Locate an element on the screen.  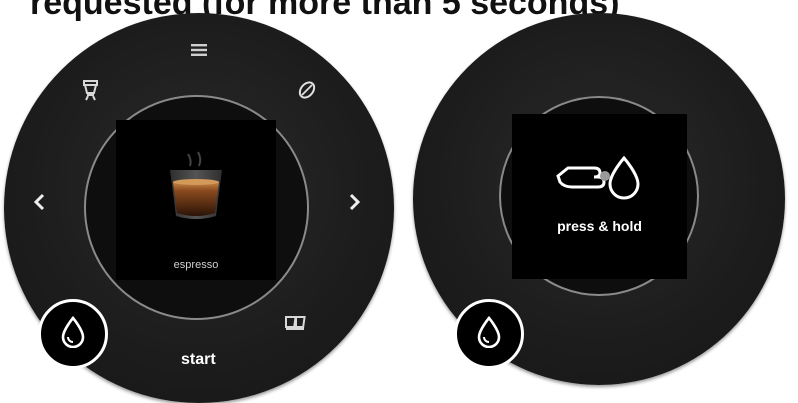
leaf-icon is located at coordinates (307, 90).